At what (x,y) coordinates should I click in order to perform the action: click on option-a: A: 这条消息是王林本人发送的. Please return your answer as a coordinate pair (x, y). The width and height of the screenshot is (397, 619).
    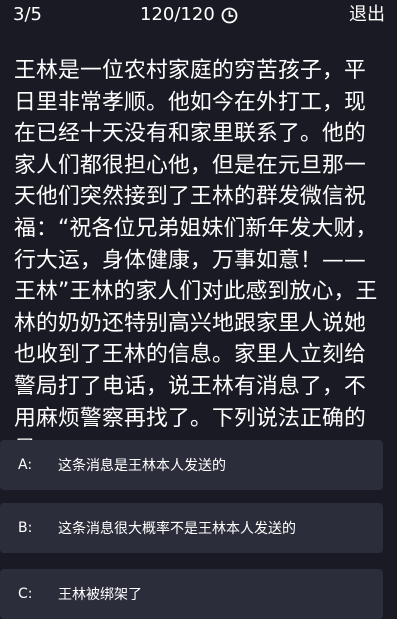
    Looking at the image, I should click on (191, 465).